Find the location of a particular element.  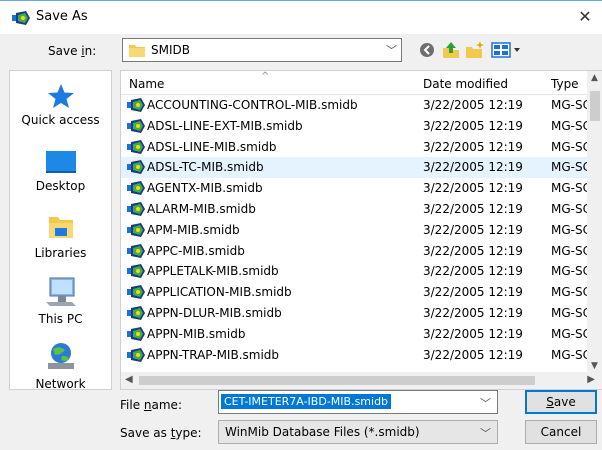

place-label: Desktop is located at coordinates (60, 186).